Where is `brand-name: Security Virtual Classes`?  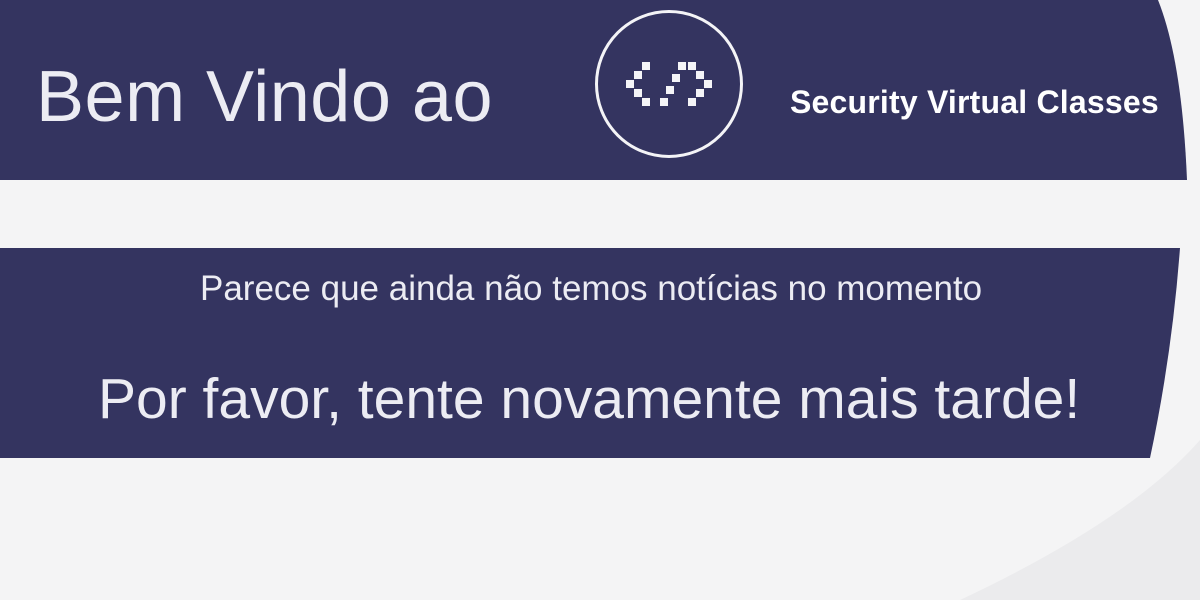 brand-name: Security Virtual Classes is located at coordinates (974, 102).